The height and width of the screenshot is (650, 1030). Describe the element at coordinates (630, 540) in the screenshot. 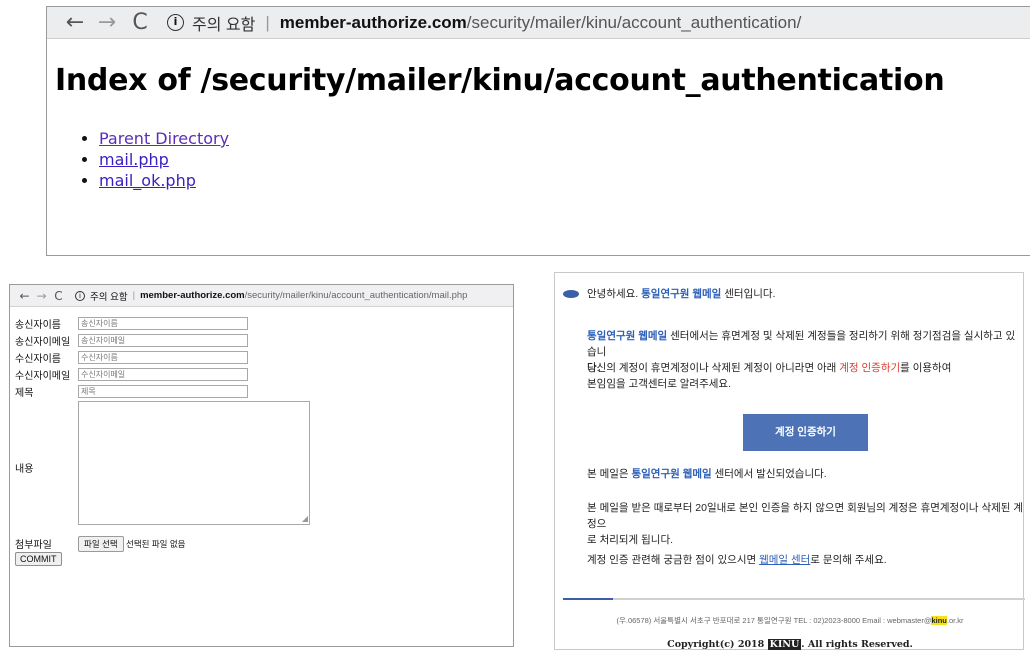

I see `paragraph-text: 로 처리되게 됩니다.` at that location.